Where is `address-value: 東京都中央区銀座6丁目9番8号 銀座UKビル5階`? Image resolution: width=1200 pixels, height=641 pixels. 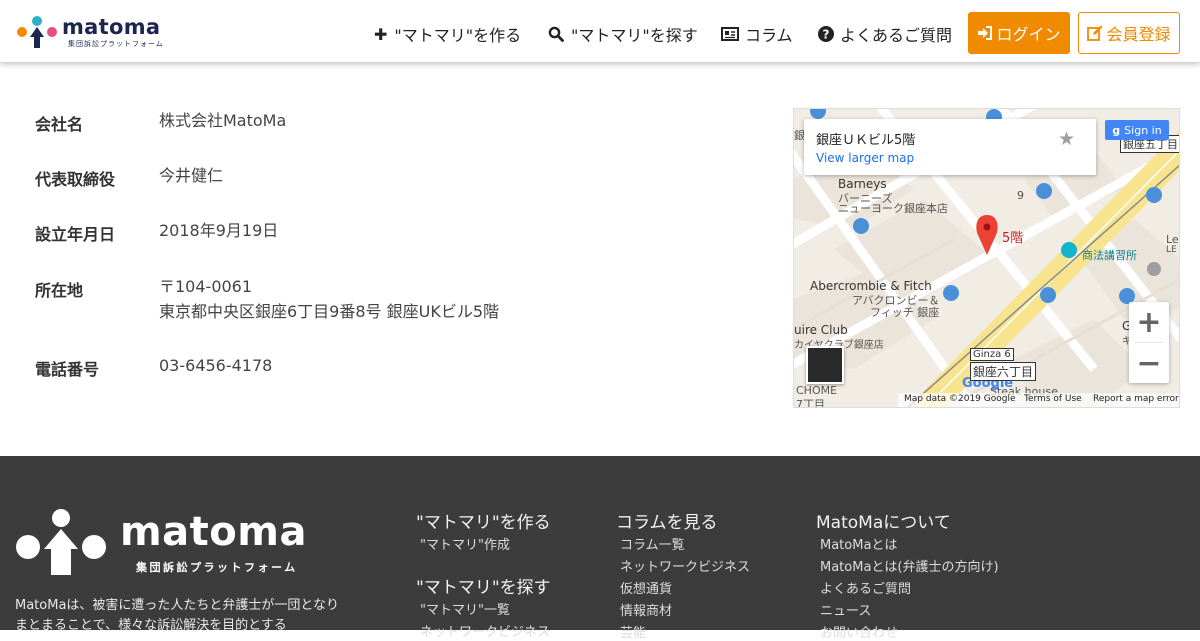 address-value: 東京都中央区銀座6丁目9番8号 銀座UKビル5階 is located at coordinates (329, 311).